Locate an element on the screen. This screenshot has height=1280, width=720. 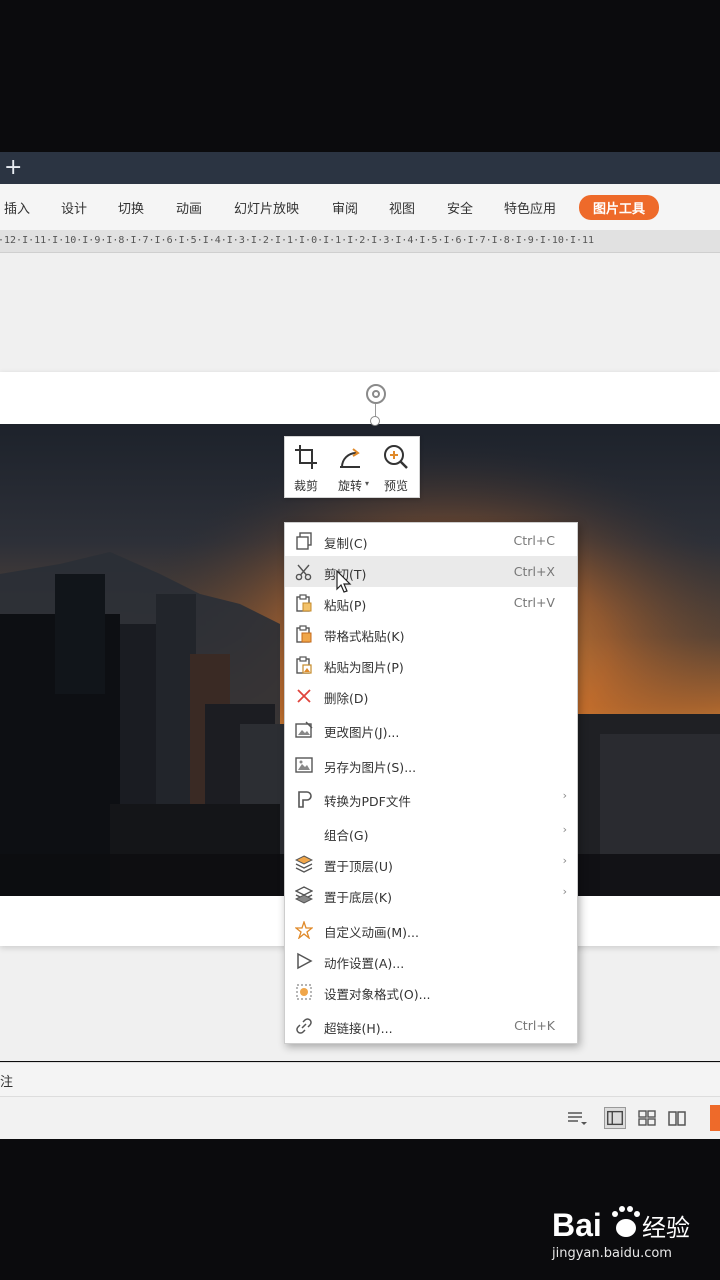
pdf-icon is located at coordinates (305, 799).